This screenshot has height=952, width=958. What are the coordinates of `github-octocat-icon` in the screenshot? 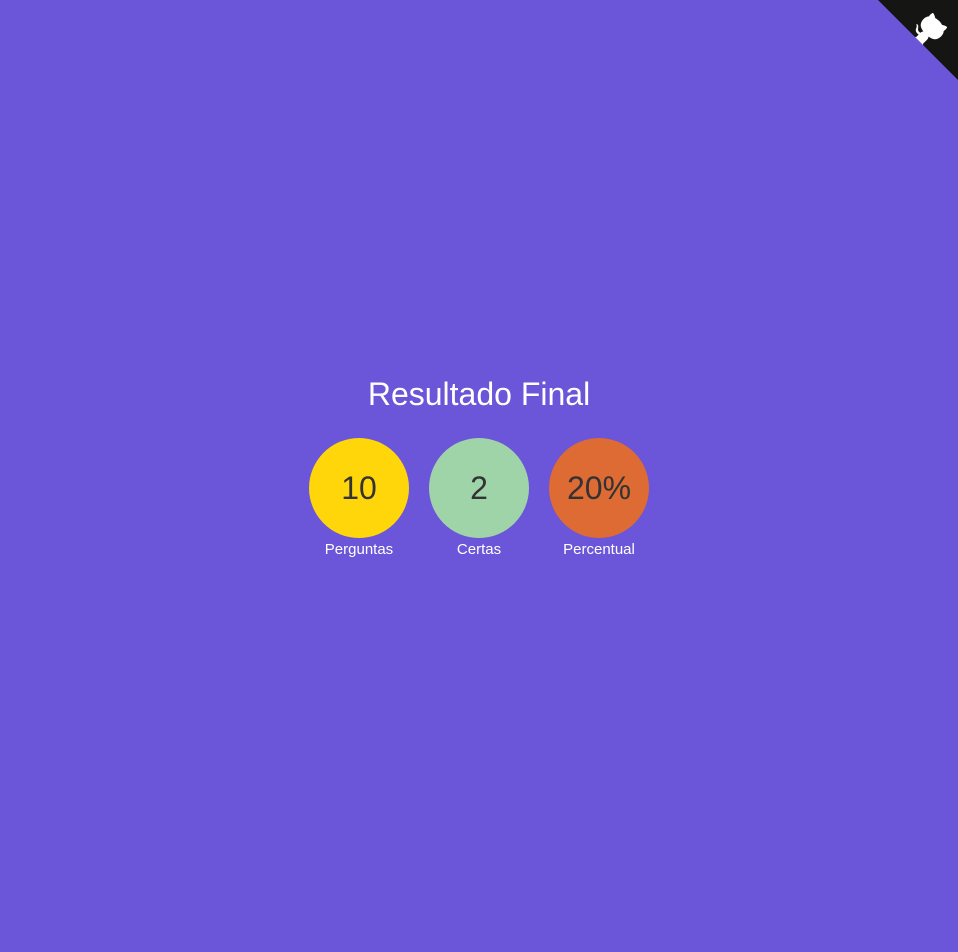 It's located at (918, 40).